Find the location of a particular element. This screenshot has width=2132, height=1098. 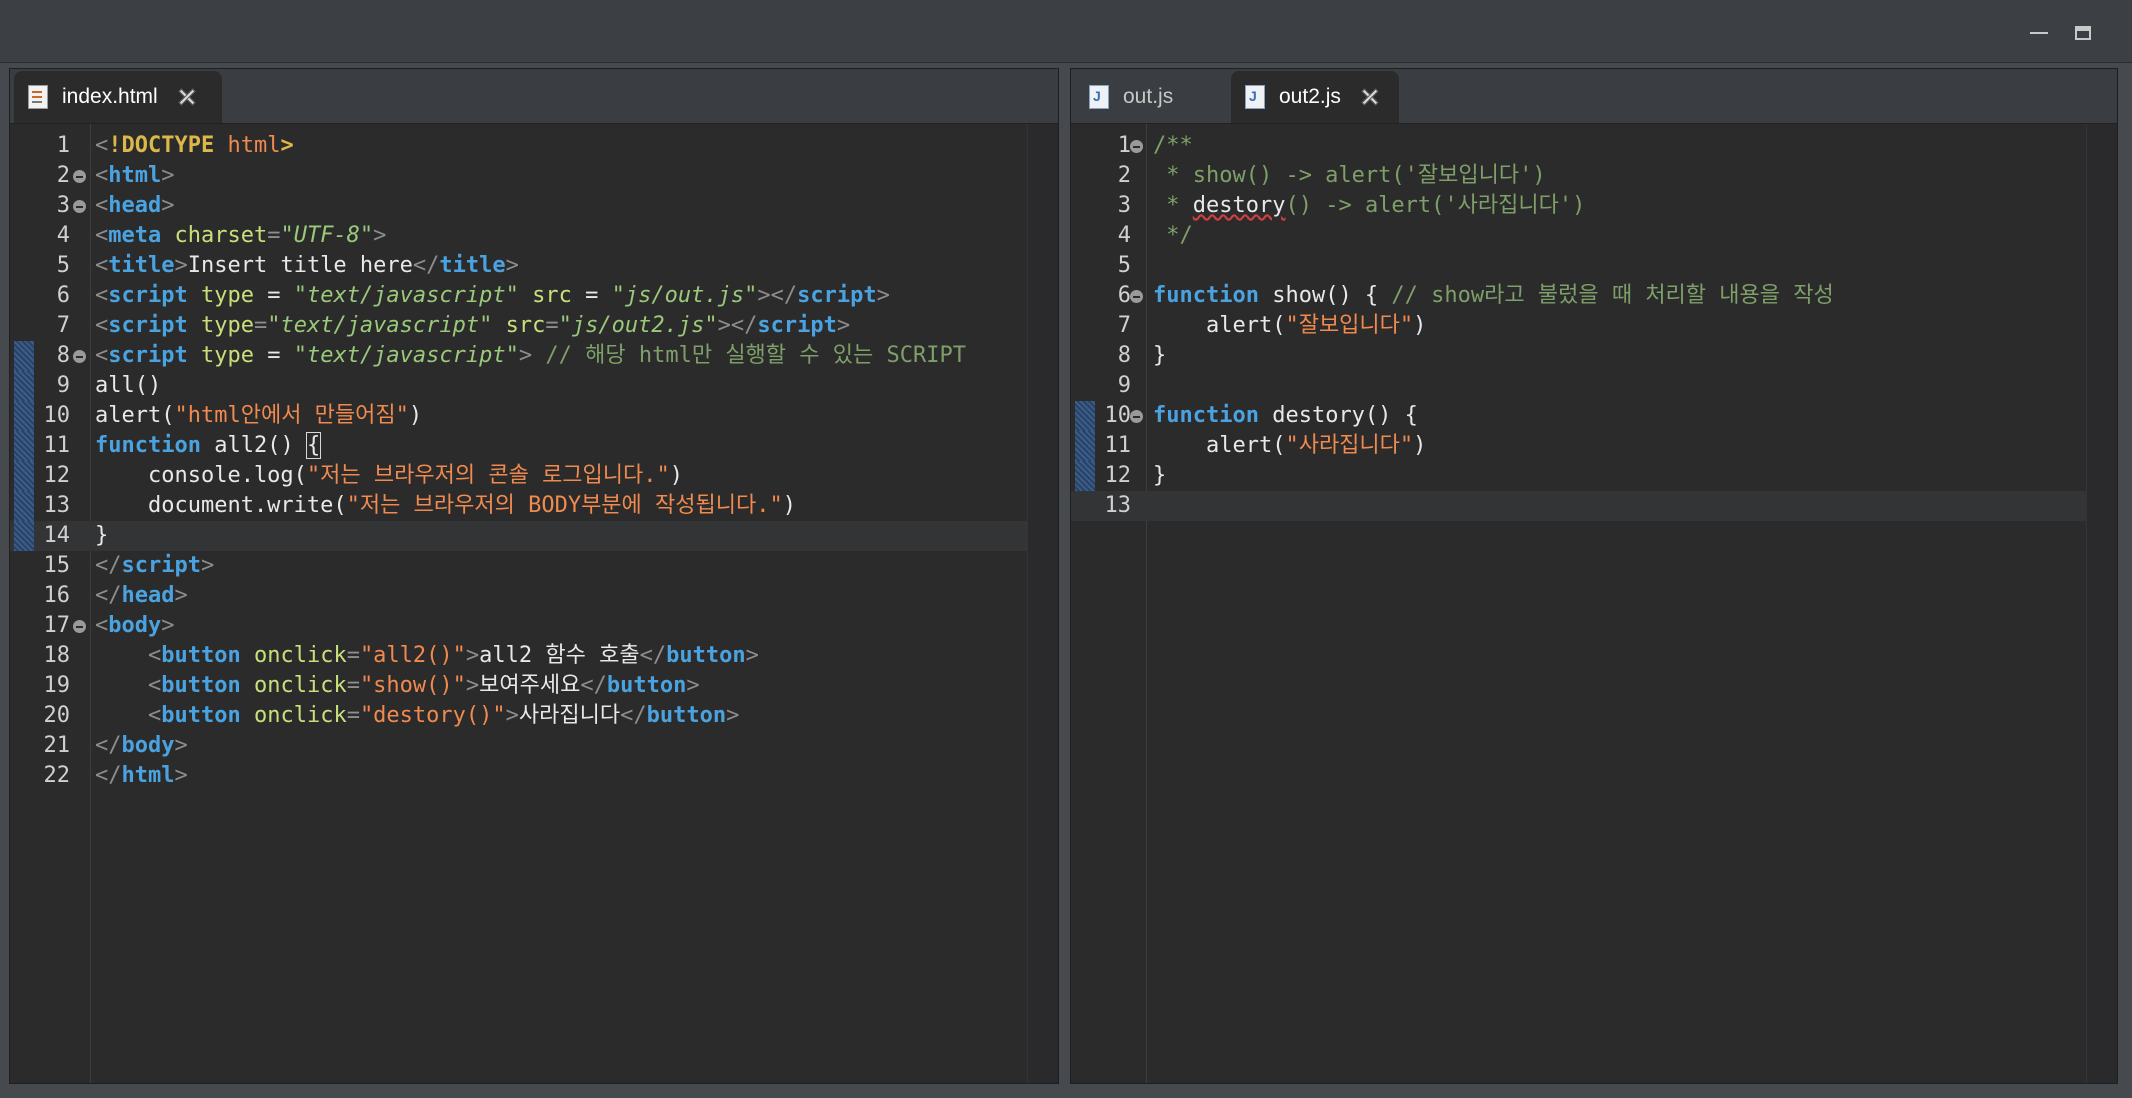

js-file-icon is located at coordinates (1255, 97).